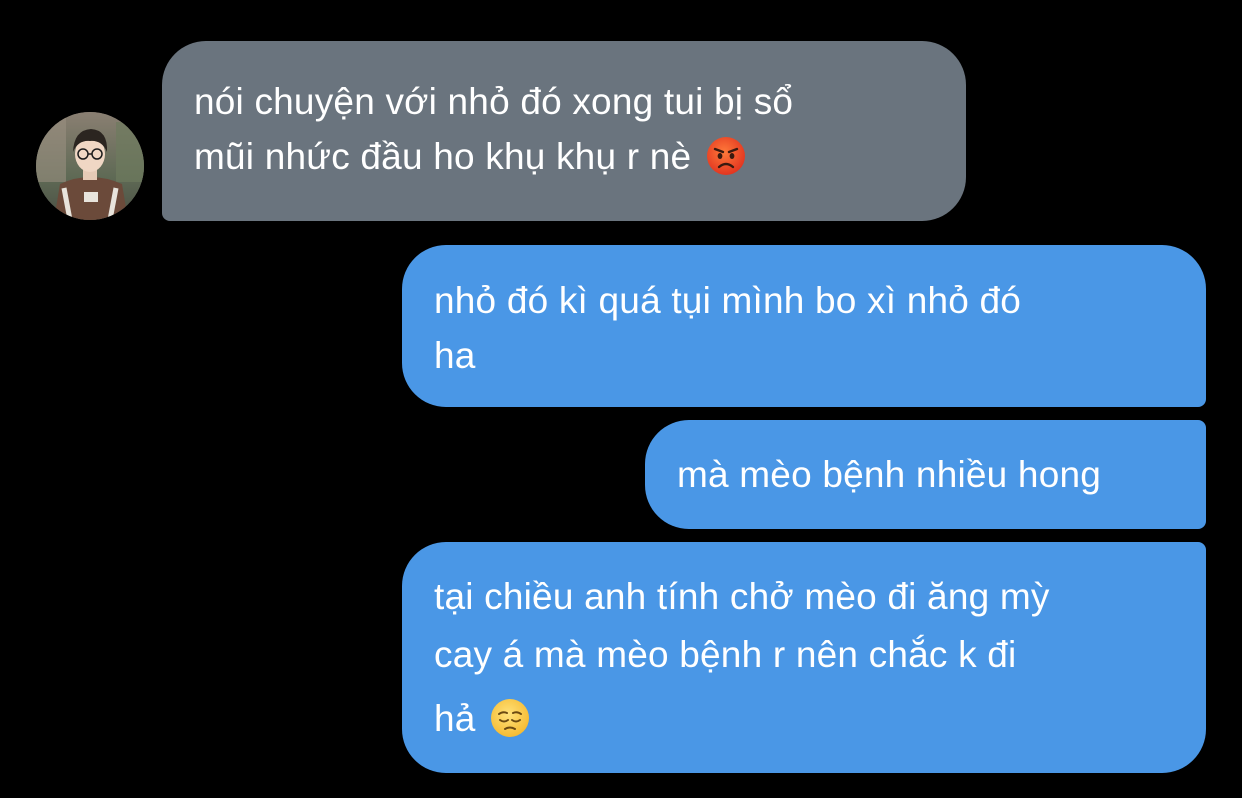 The image size is (1242, 798). I want to click on message-text-line: nhỏ đó kì quá tụi mình bo xì nhỏ đó, so click(728, 300).